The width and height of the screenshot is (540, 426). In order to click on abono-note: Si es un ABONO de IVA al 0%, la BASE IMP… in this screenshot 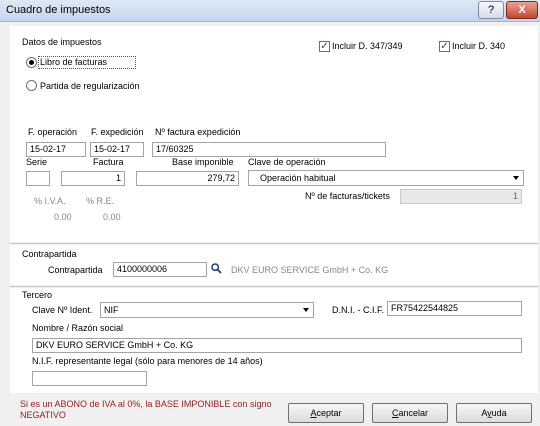, I will do `click(146, 409)`.